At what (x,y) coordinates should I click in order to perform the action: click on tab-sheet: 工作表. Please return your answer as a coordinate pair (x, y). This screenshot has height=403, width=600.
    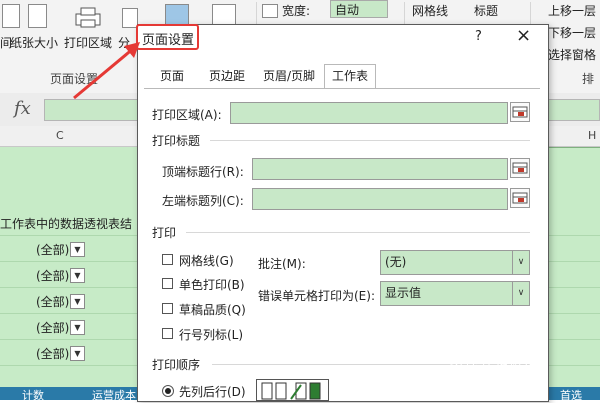
    Looking at the image, I should click on (350, 76).